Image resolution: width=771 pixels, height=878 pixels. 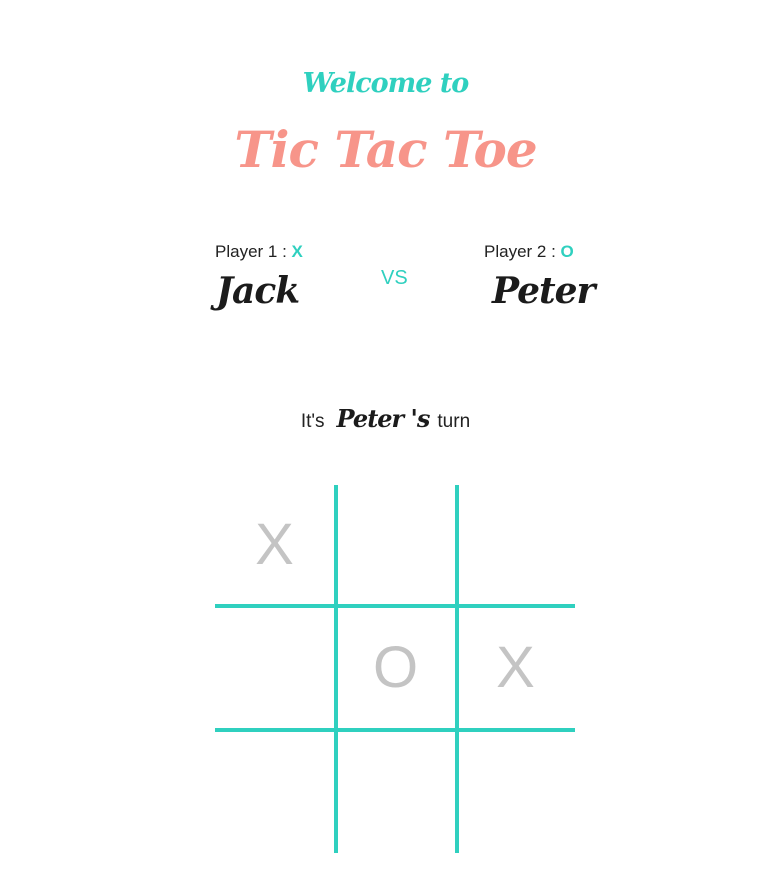 I want to click on player-2-mark: O, so click(x=567, y=251).